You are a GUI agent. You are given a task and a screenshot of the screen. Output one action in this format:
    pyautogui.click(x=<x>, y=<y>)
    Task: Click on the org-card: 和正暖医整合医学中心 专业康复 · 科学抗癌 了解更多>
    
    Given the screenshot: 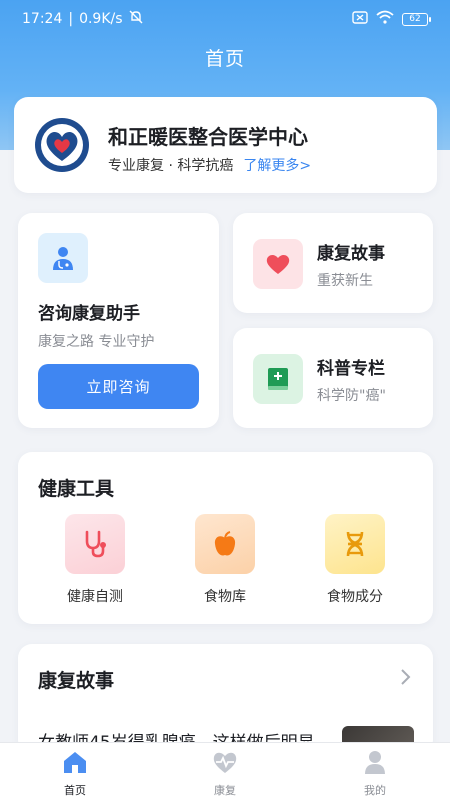 What is the action you would take?
    pyautogui.click(x=225, y=145)
    